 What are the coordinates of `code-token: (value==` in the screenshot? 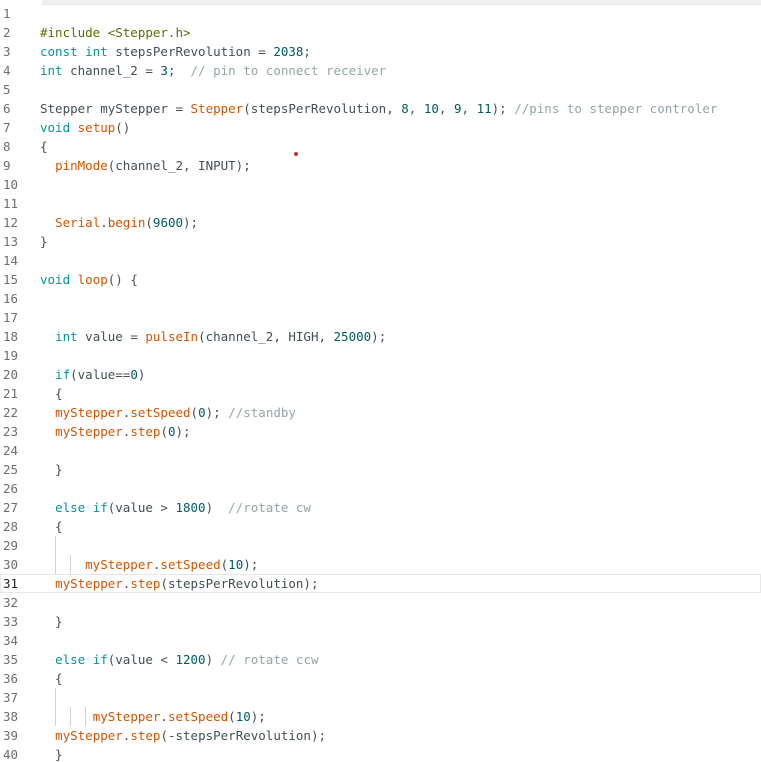 It's located at (100, 374).